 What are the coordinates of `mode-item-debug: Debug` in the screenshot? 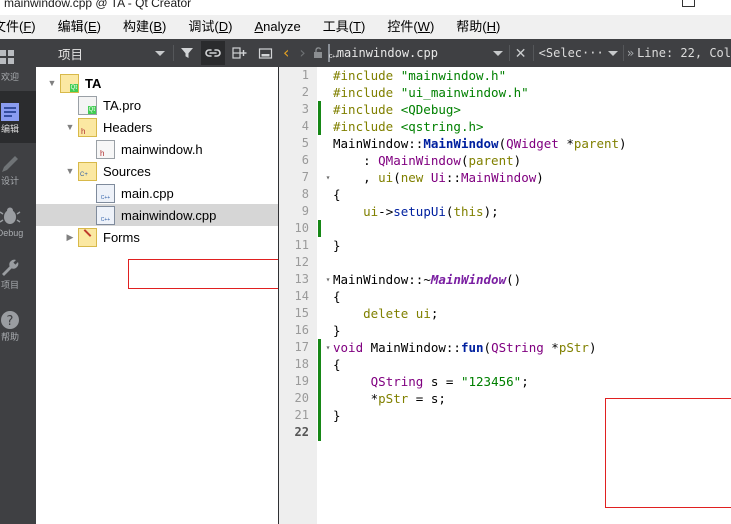 It's located at (18, 221).